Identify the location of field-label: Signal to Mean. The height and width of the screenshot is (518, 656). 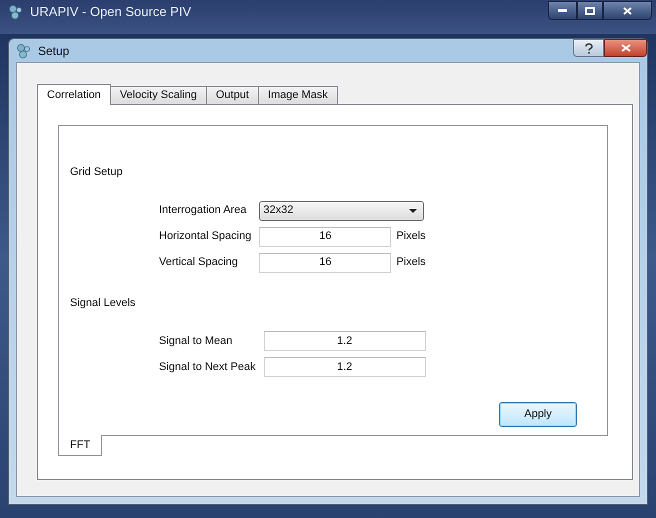
(196, 341).